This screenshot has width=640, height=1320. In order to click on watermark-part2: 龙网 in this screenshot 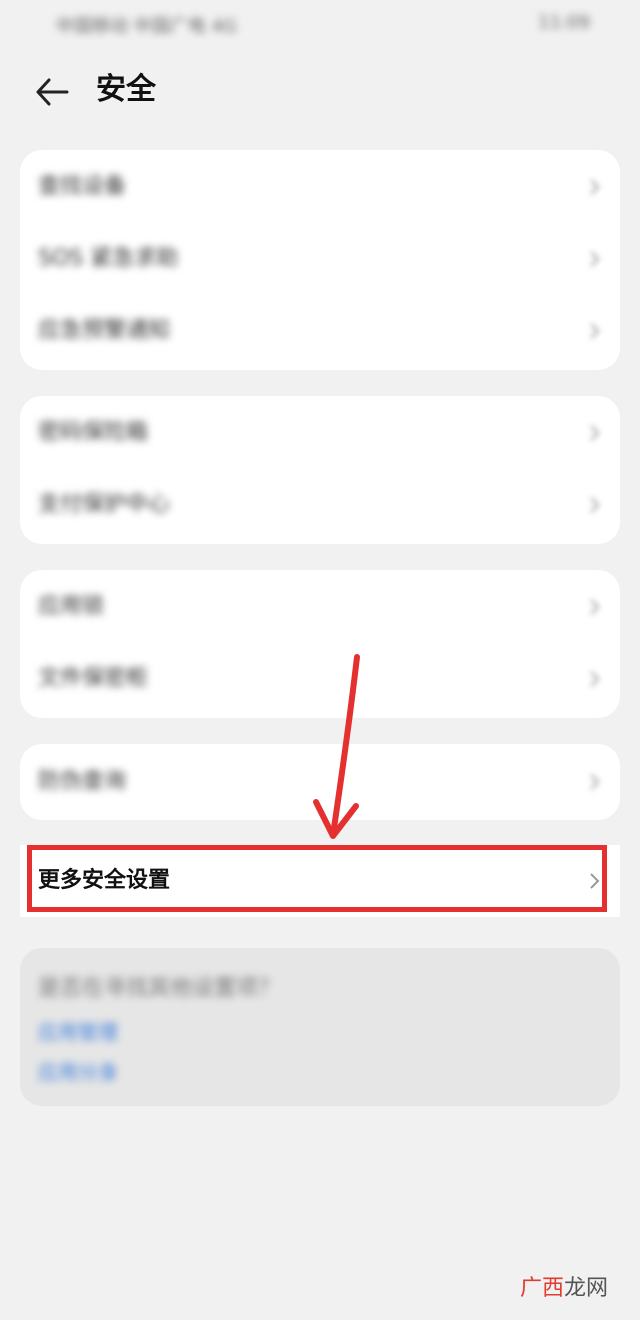, I will do `click(585, 1288)`.